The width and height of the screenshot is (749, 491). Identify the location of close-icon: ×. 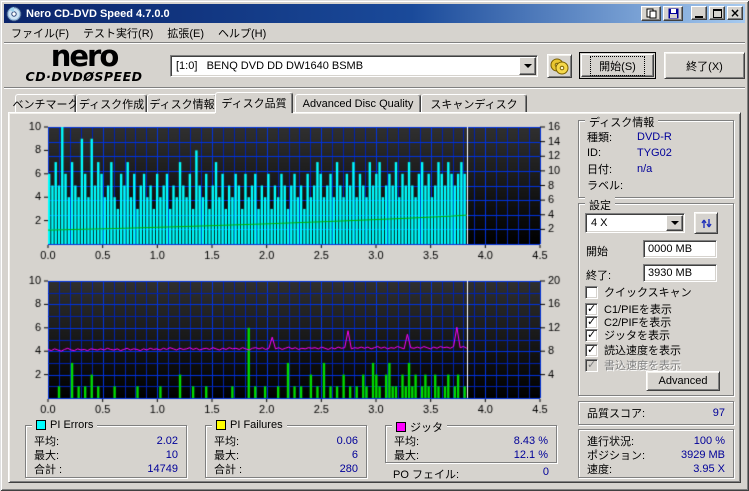
(735, 13).